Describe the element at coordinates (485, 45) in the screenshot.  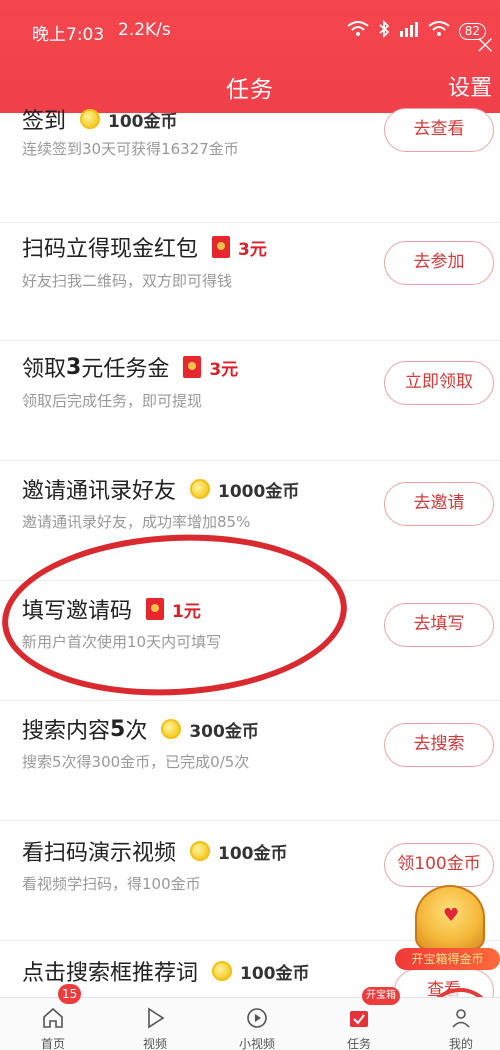
I see `close-icon: ×` at that location.